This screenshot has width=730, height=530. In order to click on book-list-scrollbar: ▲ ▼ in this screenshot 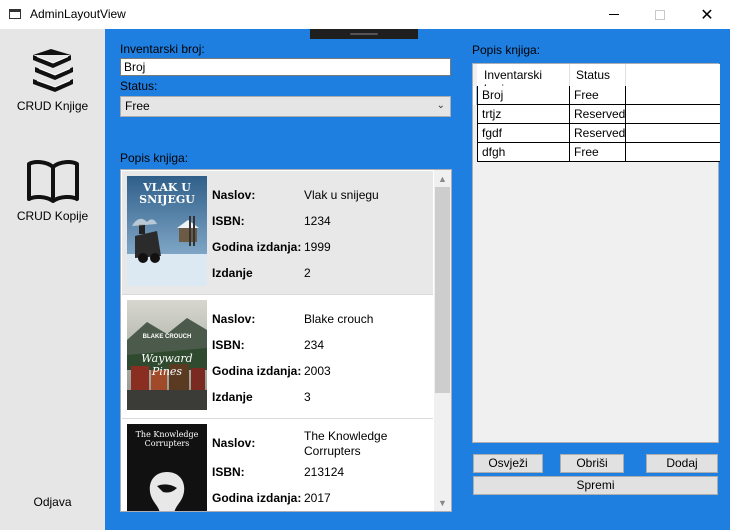, I will do `click(442, 340)`.